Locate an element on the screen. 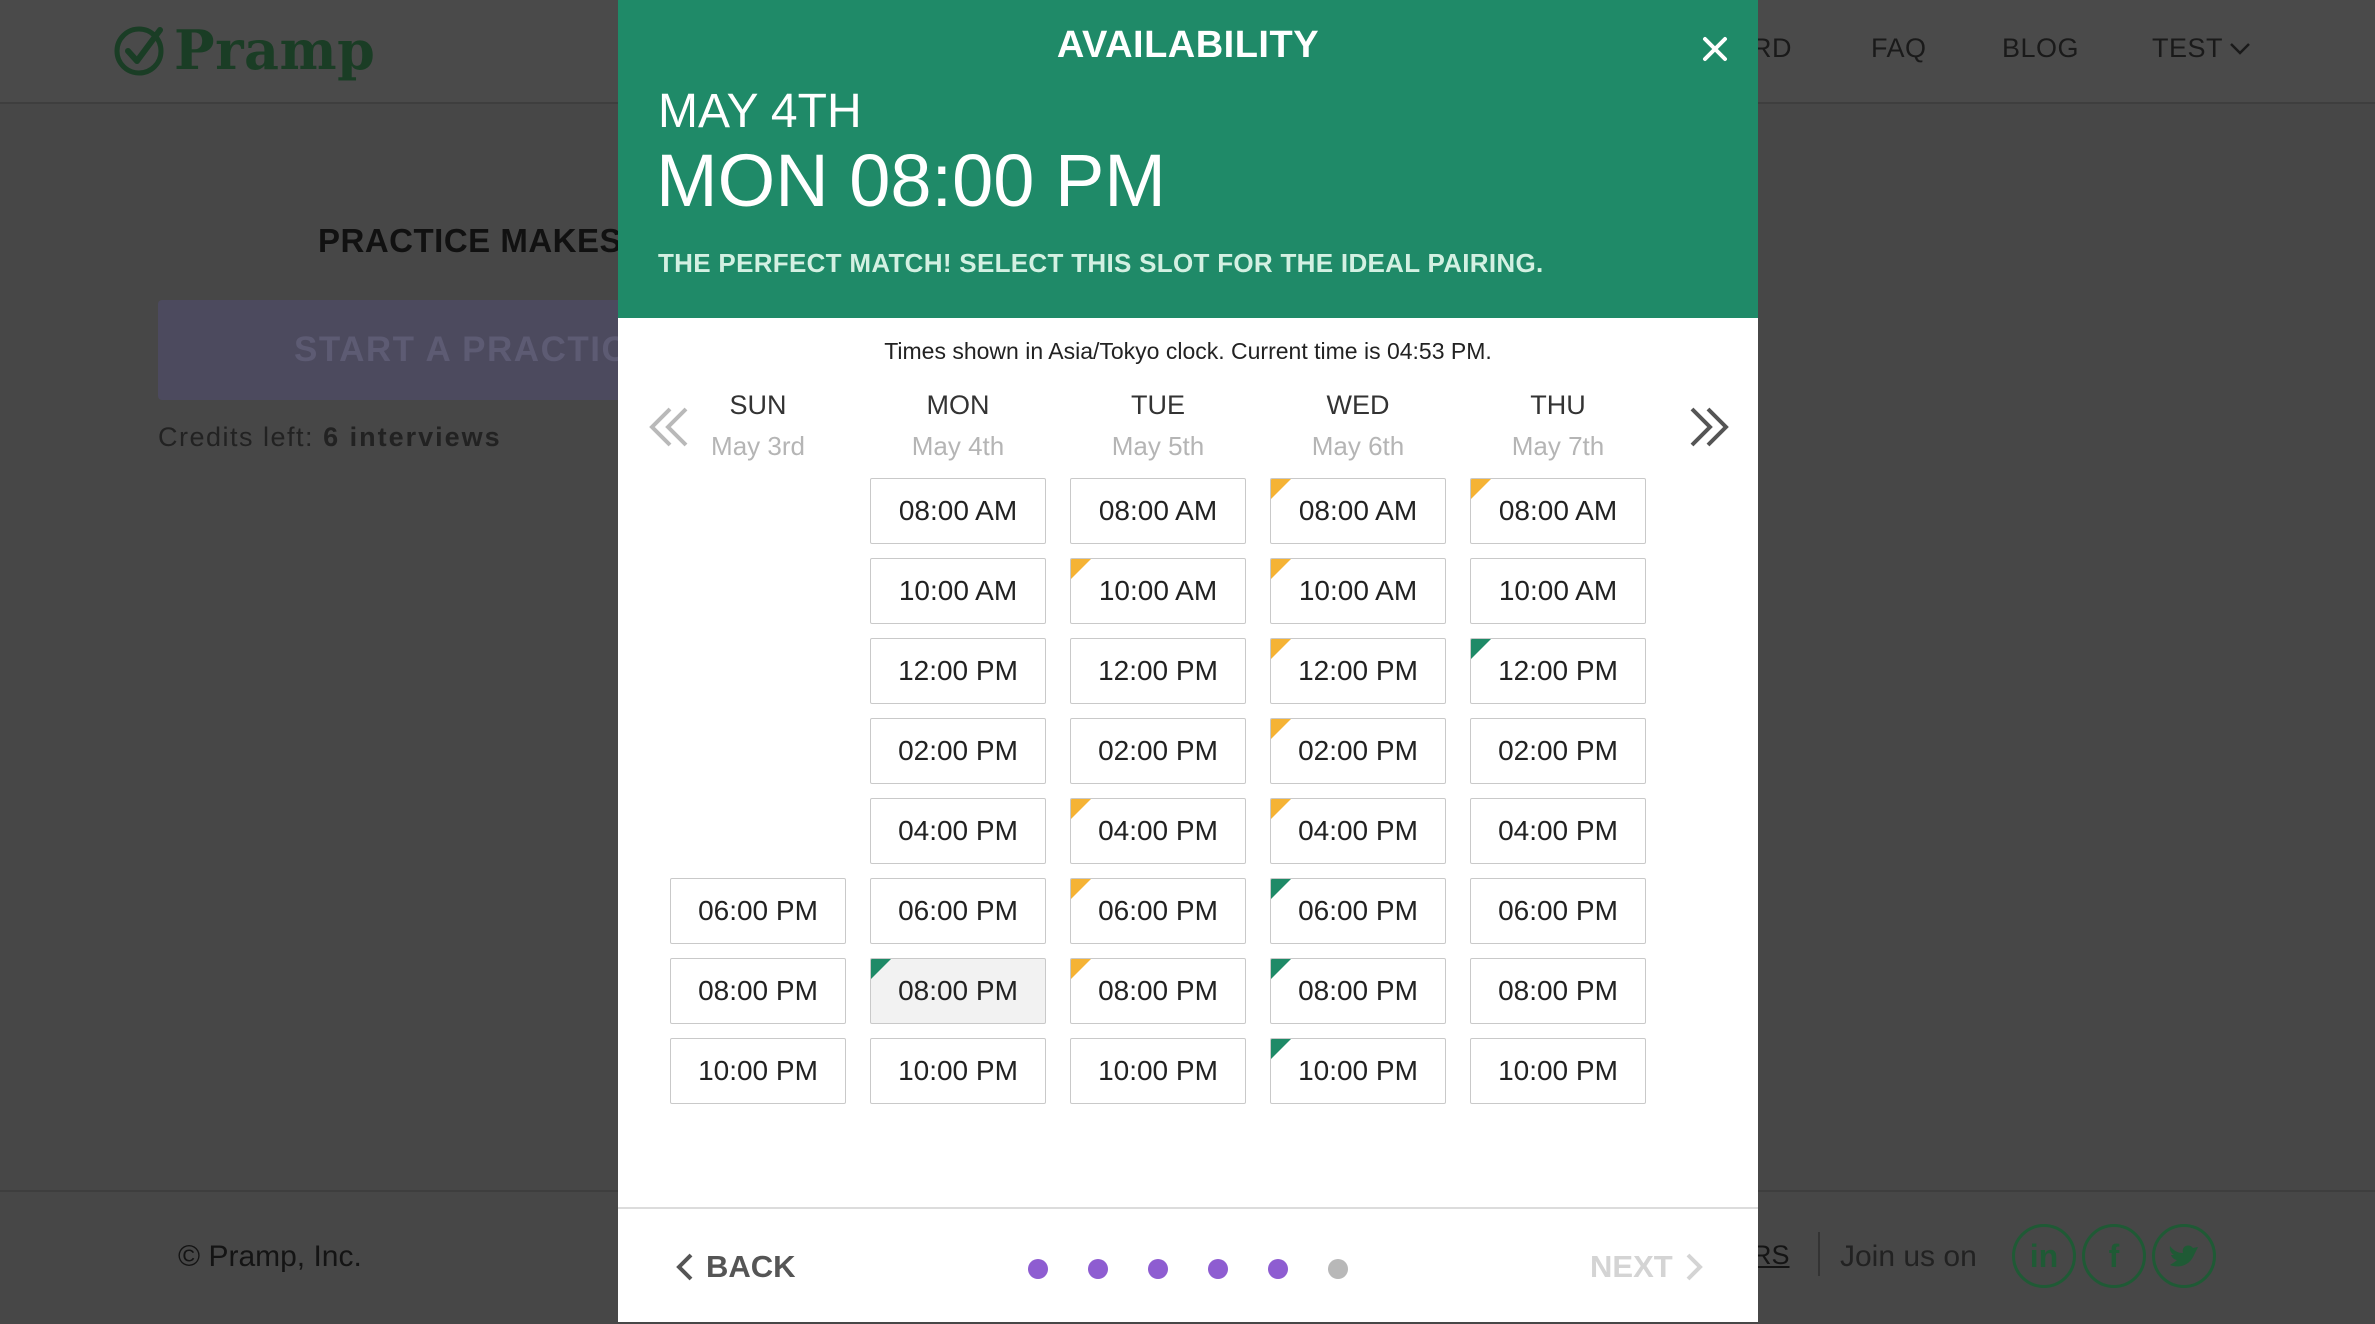 The width and height of the screenshot is (2375, 1324). next-week-arrow-icon is located at coordinates (1709, 427).